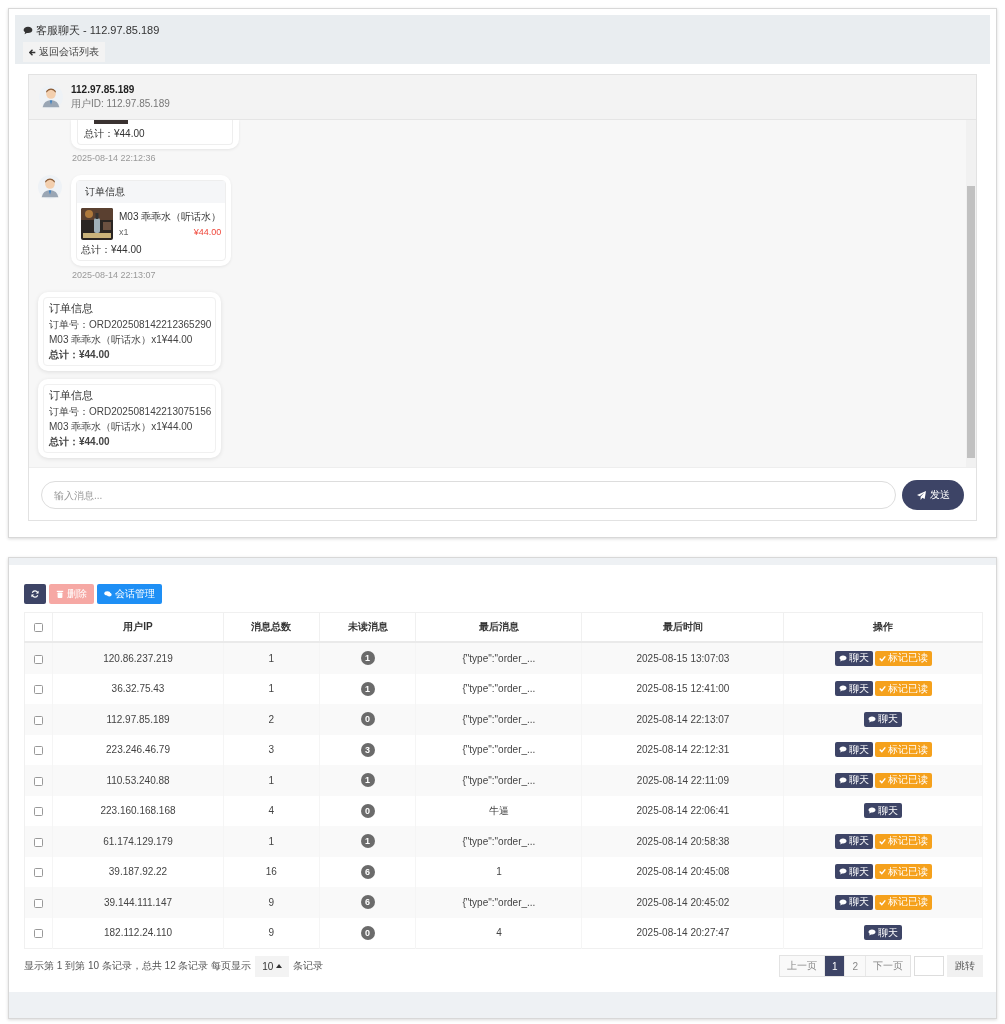 Image resolution: width=1005 pixels, height=1024 pixels. What do you see at coordinates (50, 187) in the screenshot?
I see `avatar-icon` at bounding box center [50, 187].